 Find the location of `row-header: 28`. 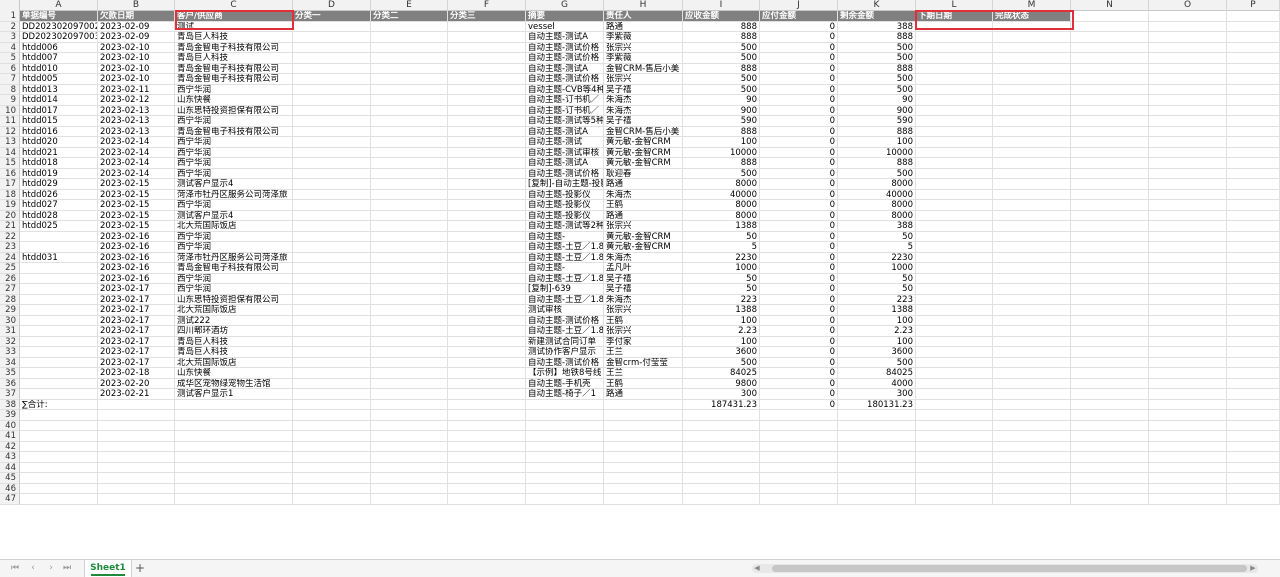

row-header: 28 is located at coordinates (10, 299).